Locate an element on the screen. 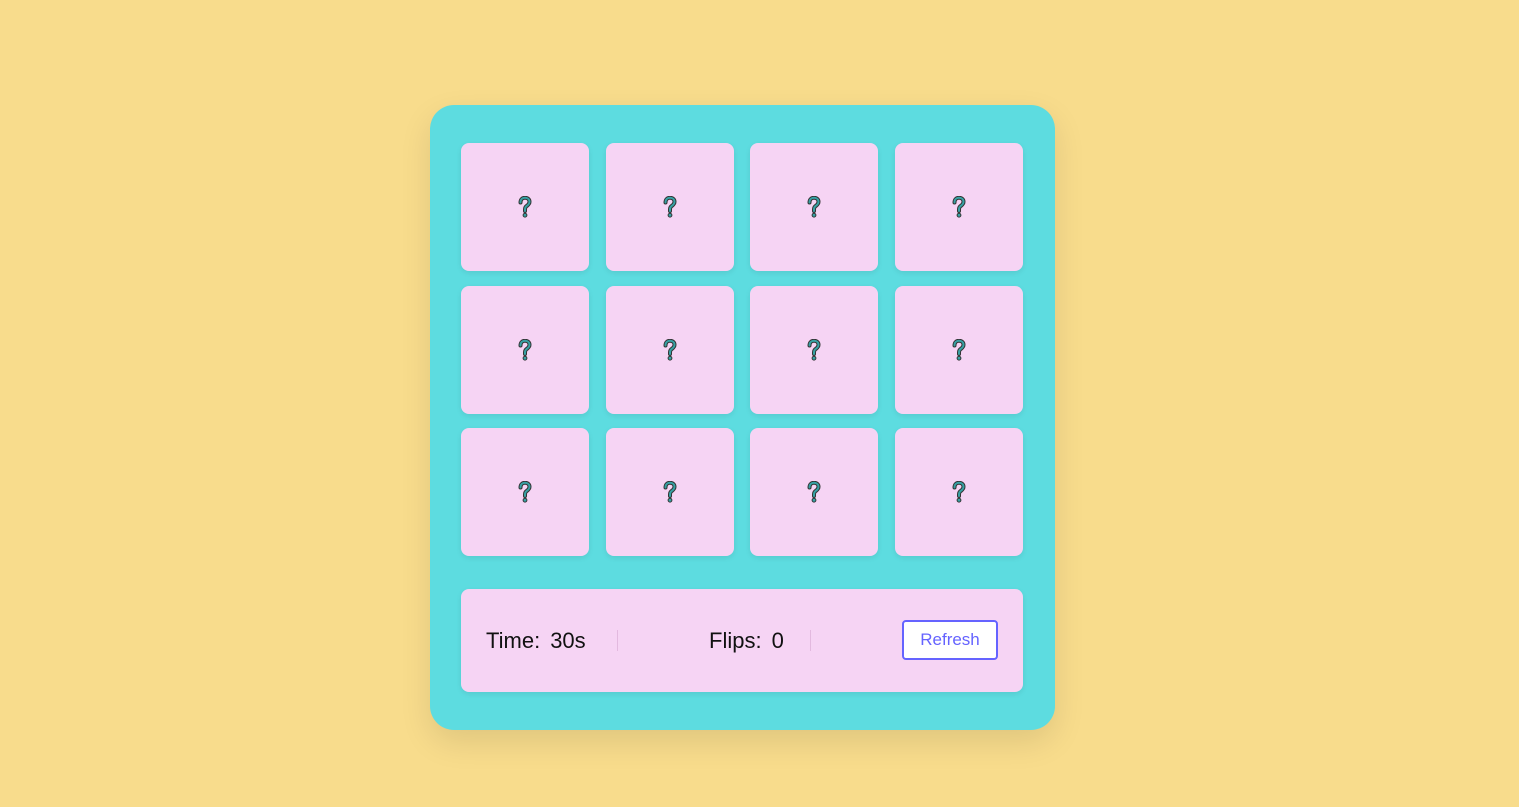 The image size is (1519, 807). flips-label: Flips: is located at coordinates (735, 640).